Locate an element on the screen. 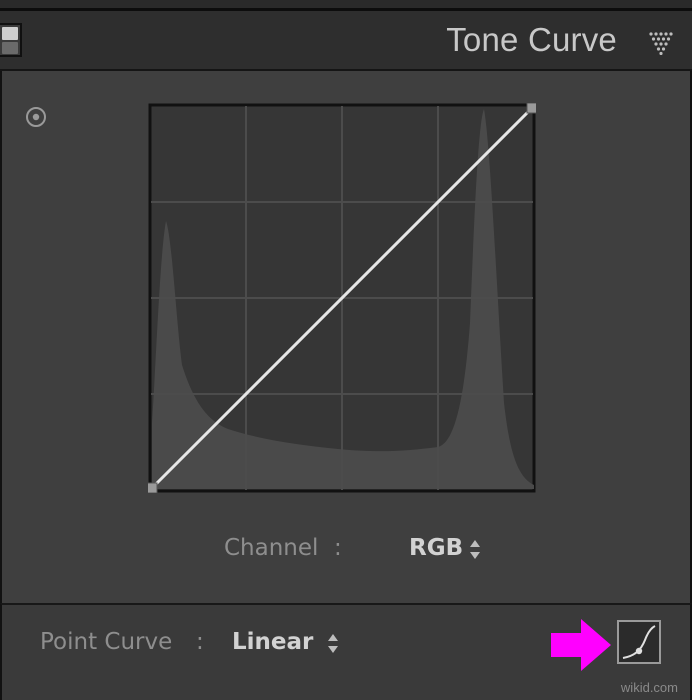 The width and height of the screenshot is (692, 700). point-curve-colon: : is located at coordinates (200, 642).